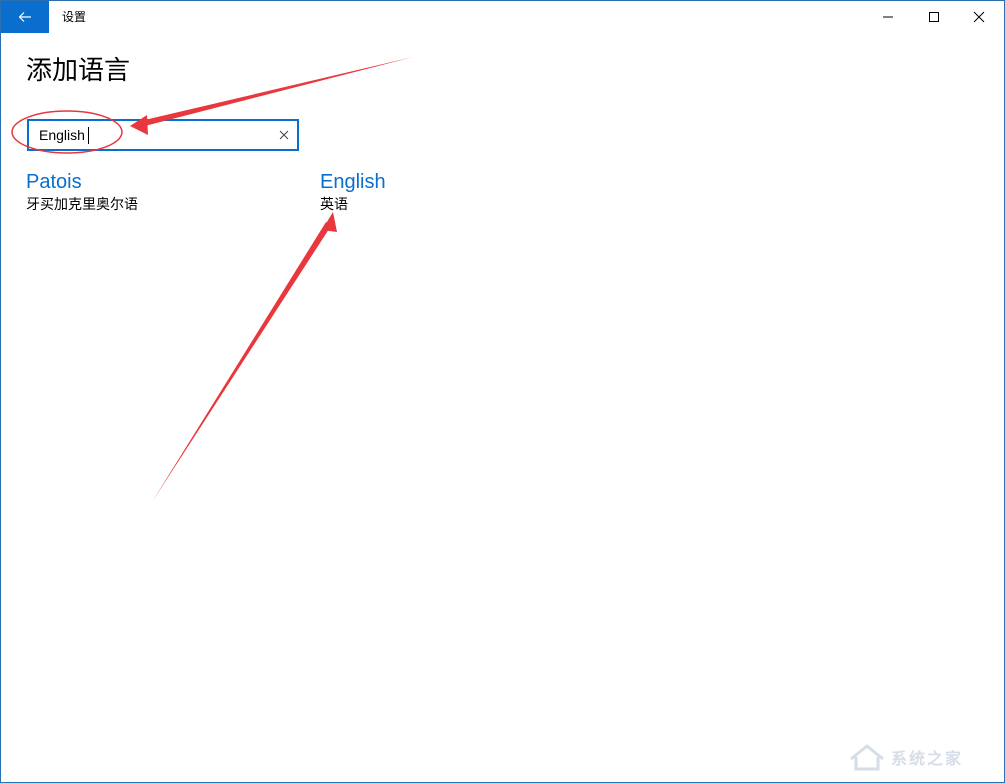 This screenshot has width=1005, height=783. I want to click on watermark-text: 系统之家, so click(927, 758).